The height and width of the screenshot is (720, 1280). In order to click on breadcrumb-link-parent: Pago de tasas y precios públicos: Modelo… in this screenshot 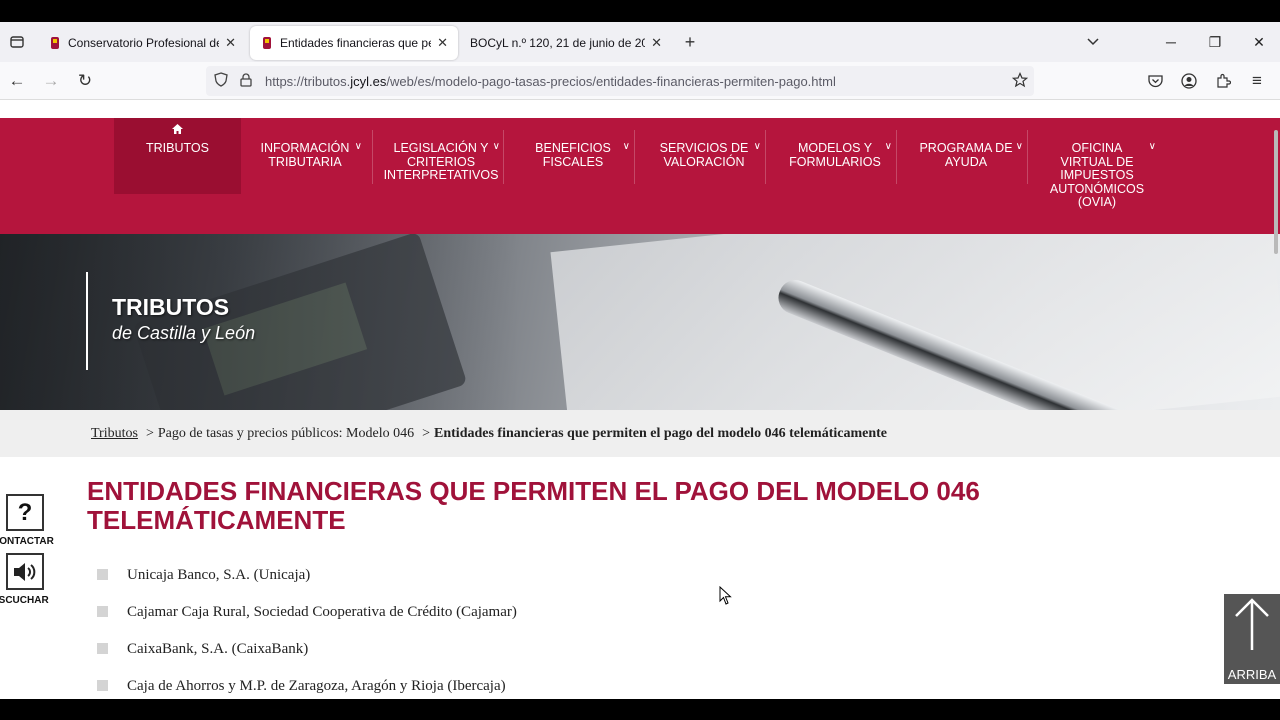, I will do `click(286, 434)`.